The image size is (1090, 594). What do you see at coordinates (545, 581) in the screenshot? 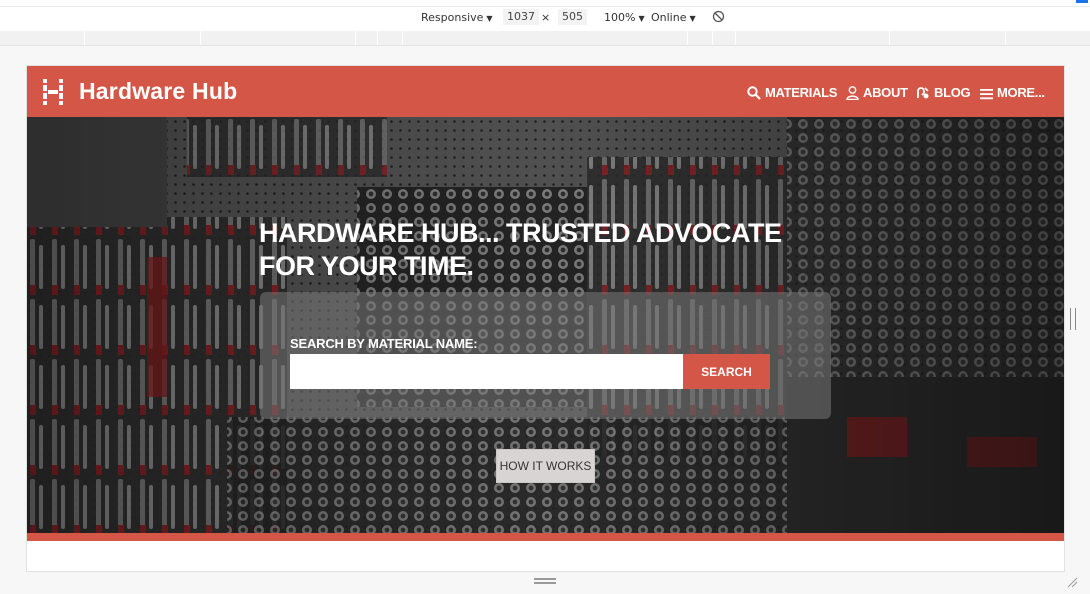
I see `resize-handle-bottom` at bounding box center [545, 581].